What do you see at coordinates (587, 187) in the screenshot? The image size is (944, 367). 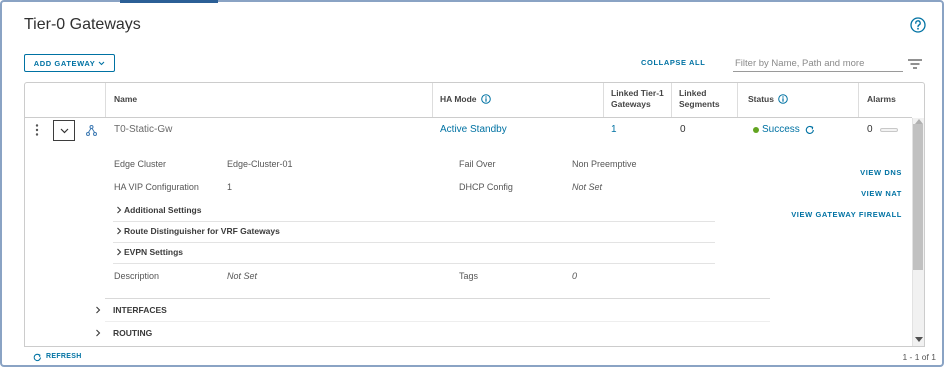 I see `dhcp-config-value: Not Set` at bounding box center [587, 187].